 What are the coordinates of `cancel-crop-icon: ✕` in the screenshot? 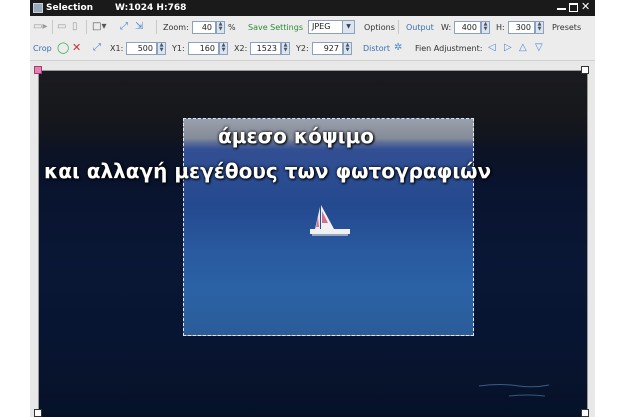 It's located at (76, 48).